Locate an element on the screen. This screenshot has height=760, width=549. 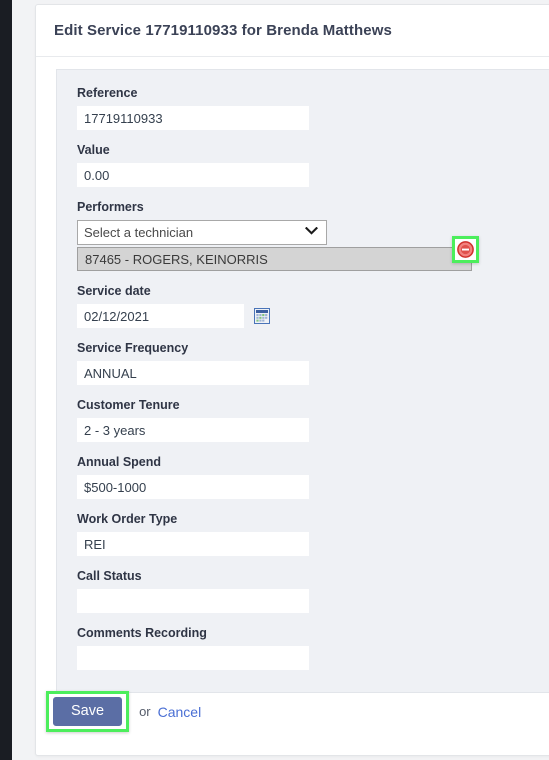
label-performers: Performers is located at coordinates (110, 207).